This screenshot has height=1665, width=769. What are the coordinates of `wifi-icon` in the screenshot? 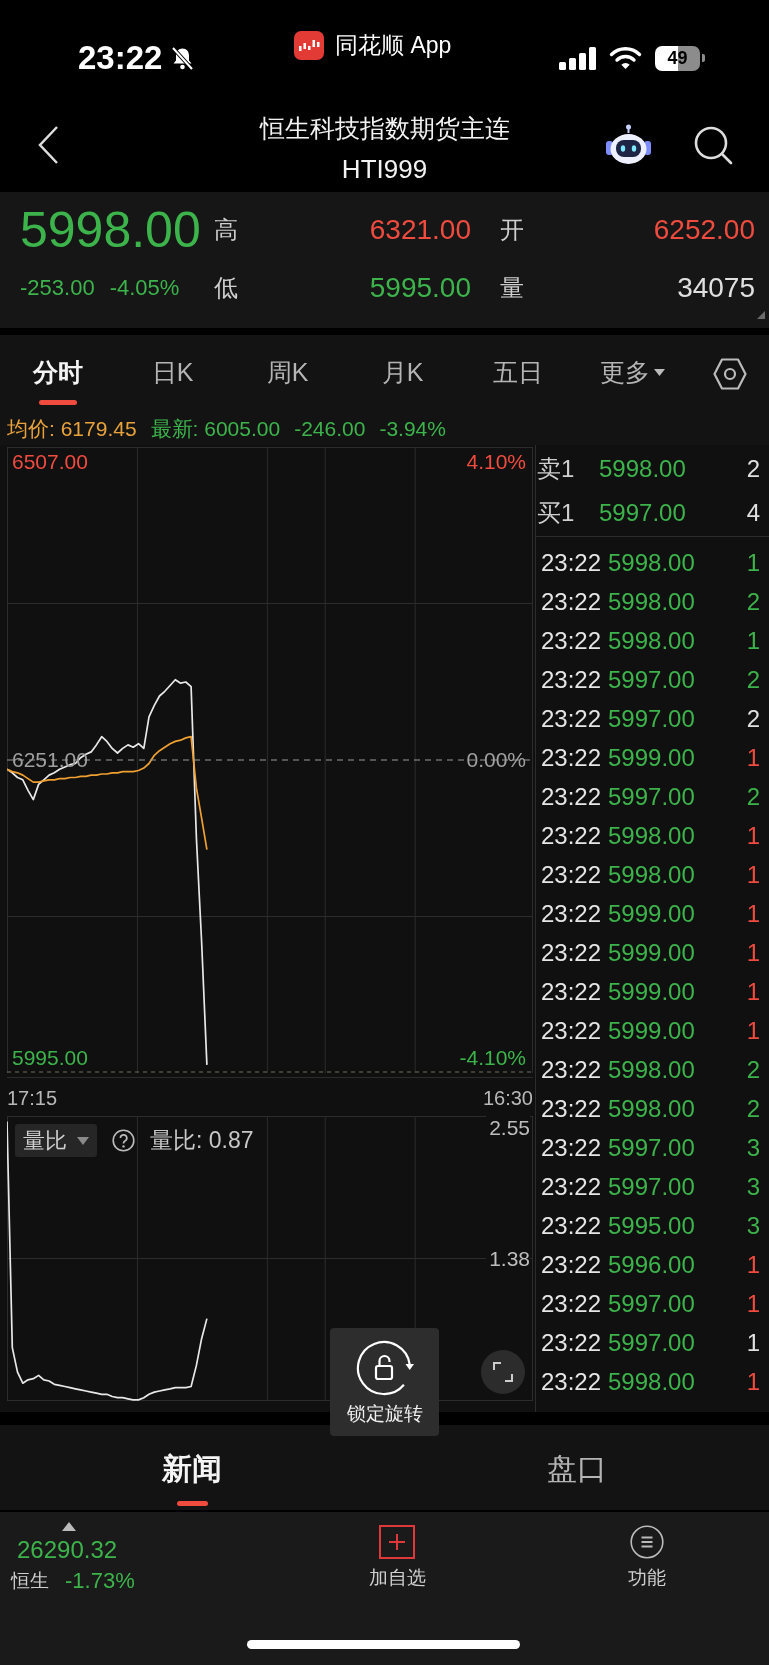 It's located at (625, 58).